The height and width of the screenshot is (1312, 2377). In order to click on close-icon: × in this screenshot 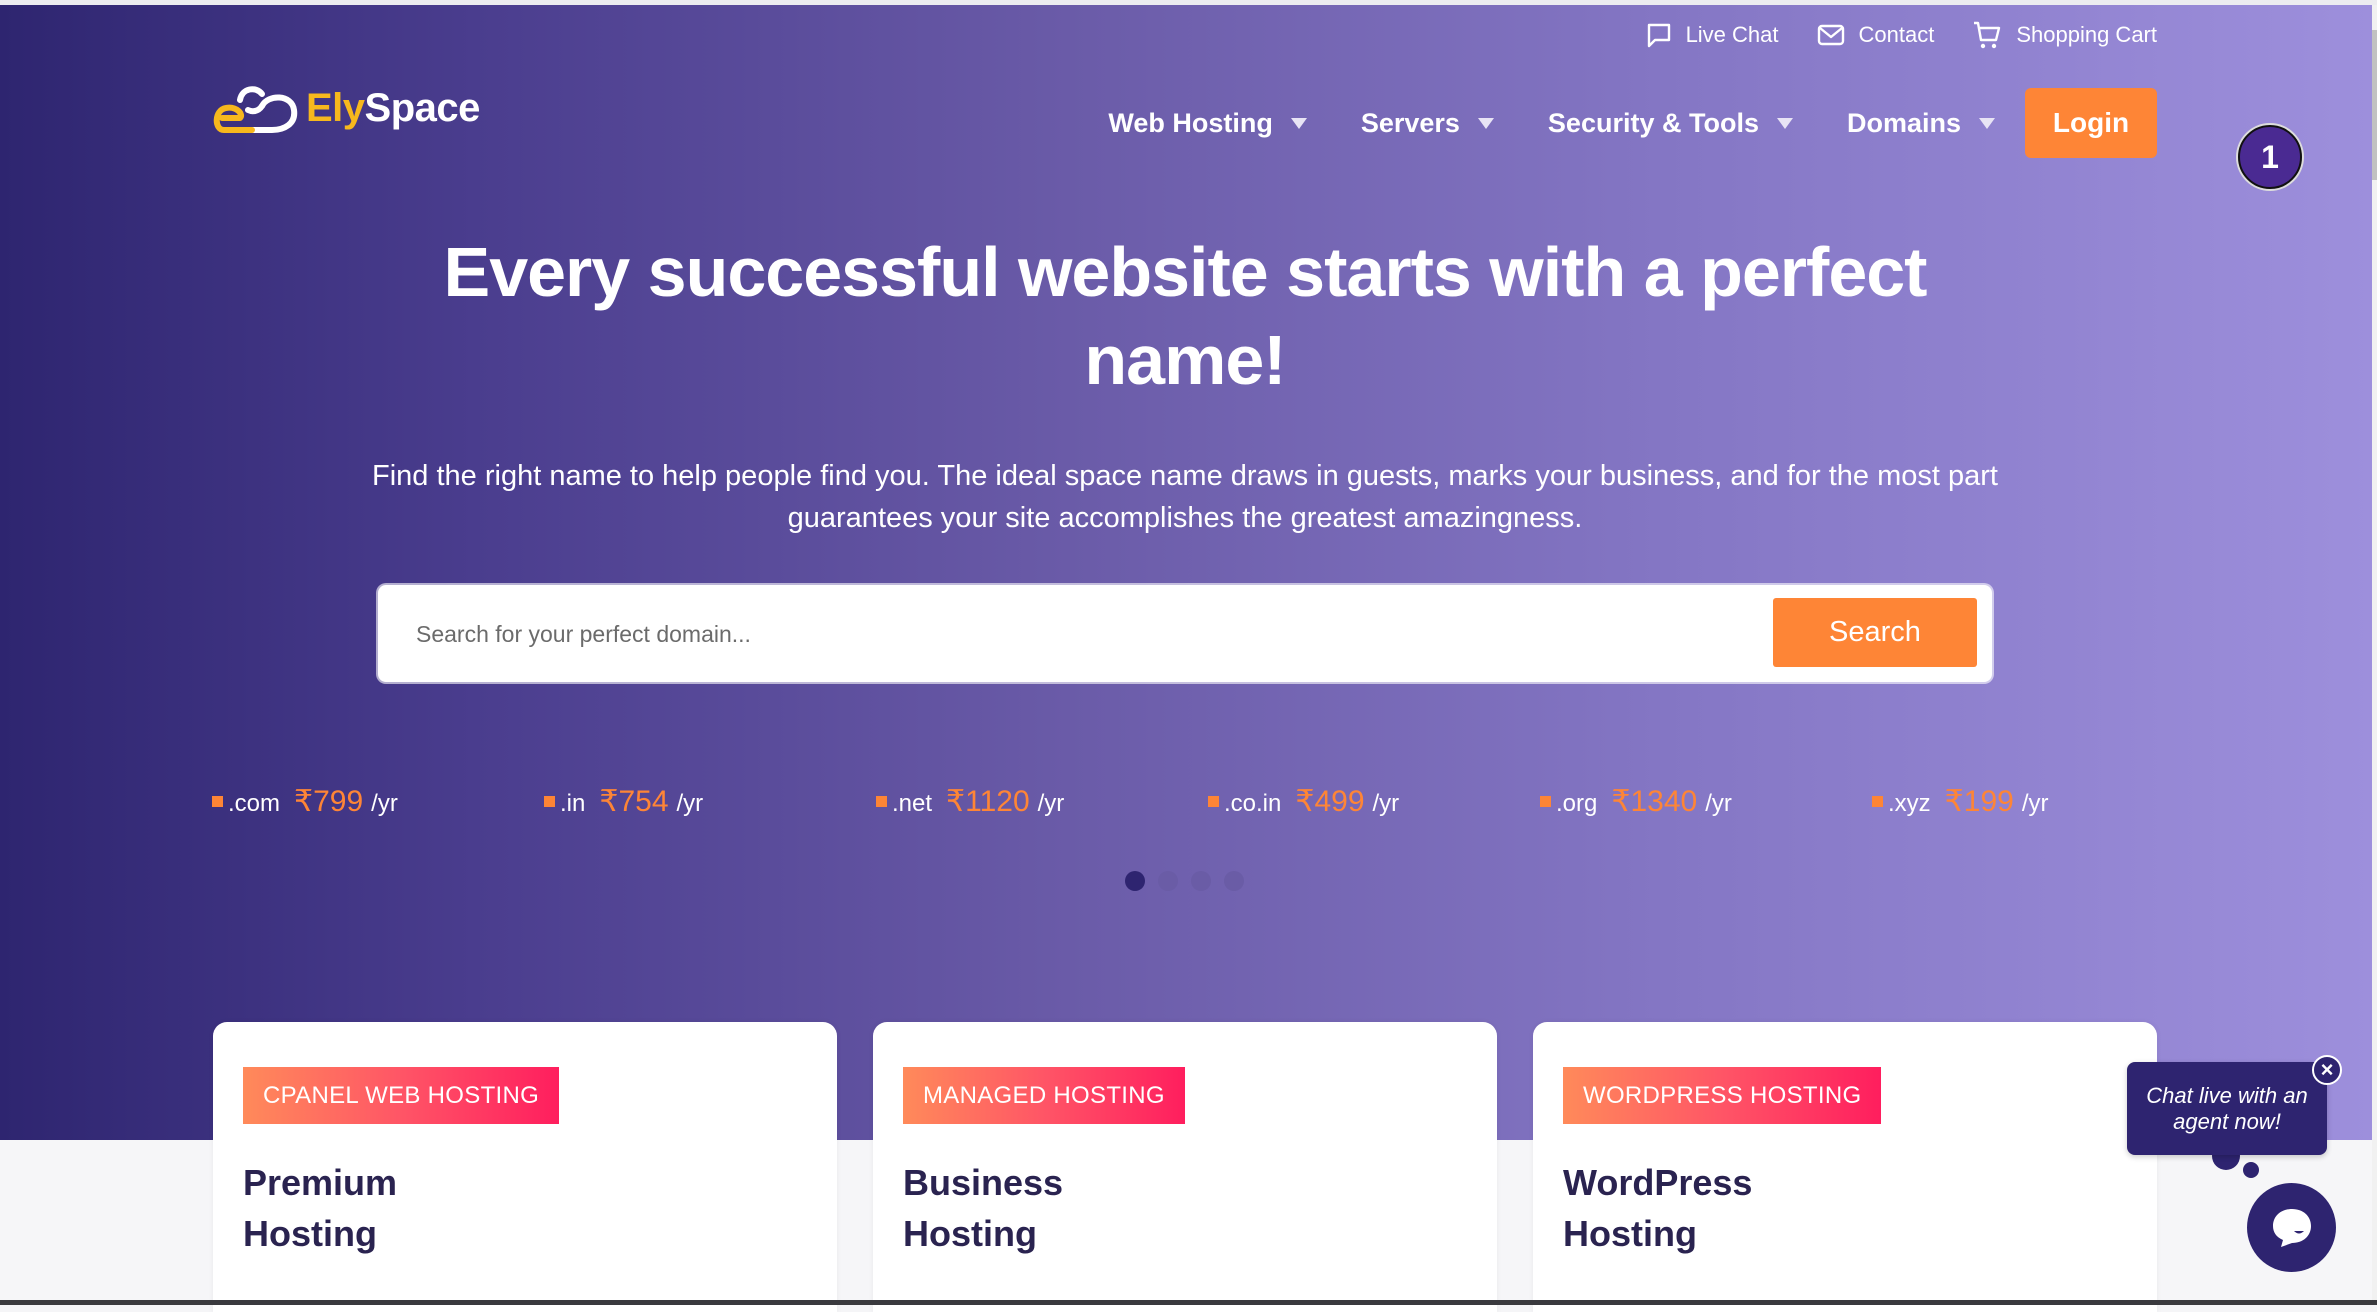, I will do `click(2327, 1070)`.